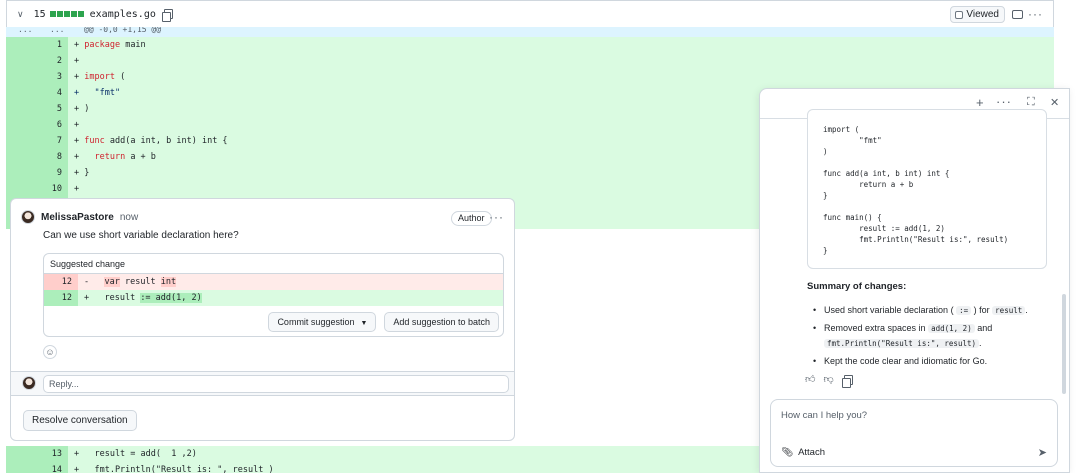  I want to click on diff-sign: -, so click(87, 282).